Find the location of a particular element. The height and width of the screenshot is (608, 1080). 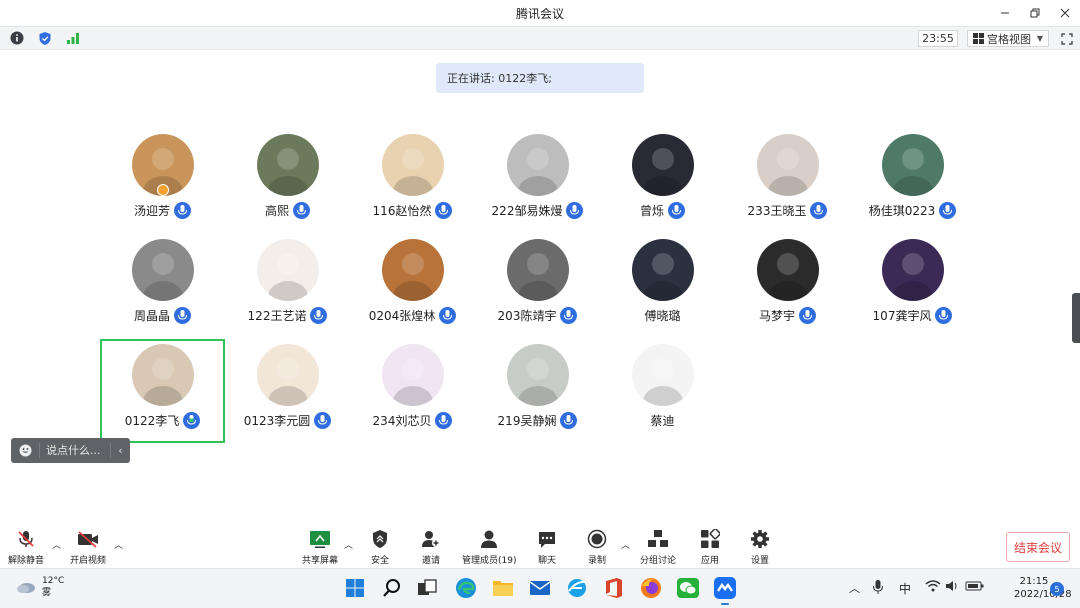

active-speaker-banner: 正在讲话: 0122李飞; is located at coordinates (540, 78).